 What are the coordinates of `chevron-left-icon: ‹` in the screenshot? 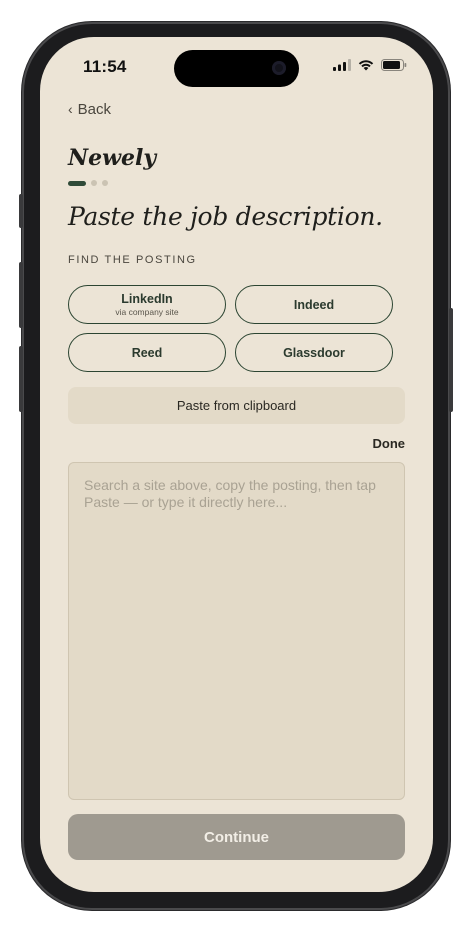 It's located at (70, 109).